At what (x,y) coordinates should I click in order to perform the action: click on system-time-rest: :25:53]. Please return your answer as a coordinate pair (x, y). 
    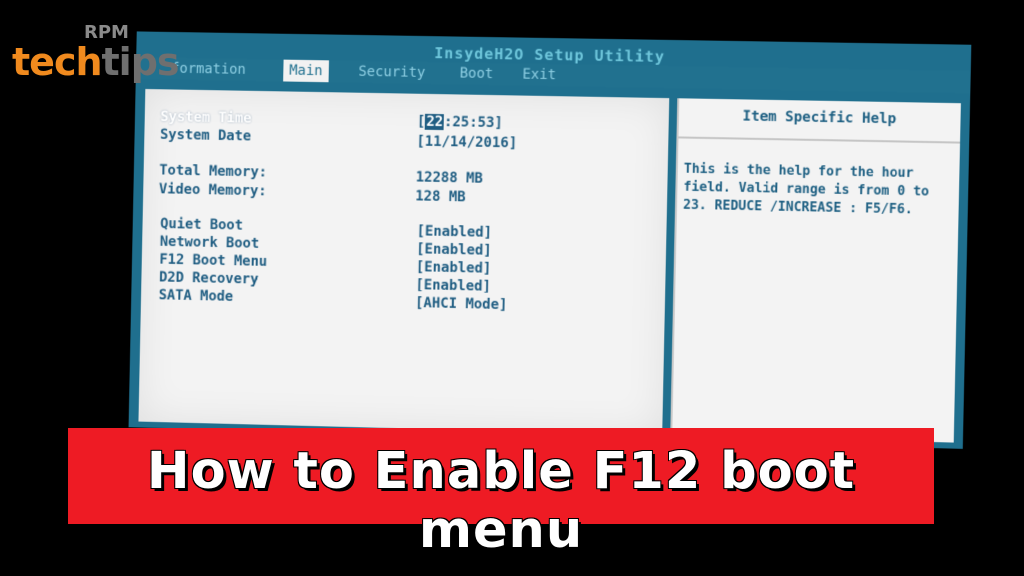
    Looking at the image, I should click on (473, 123).